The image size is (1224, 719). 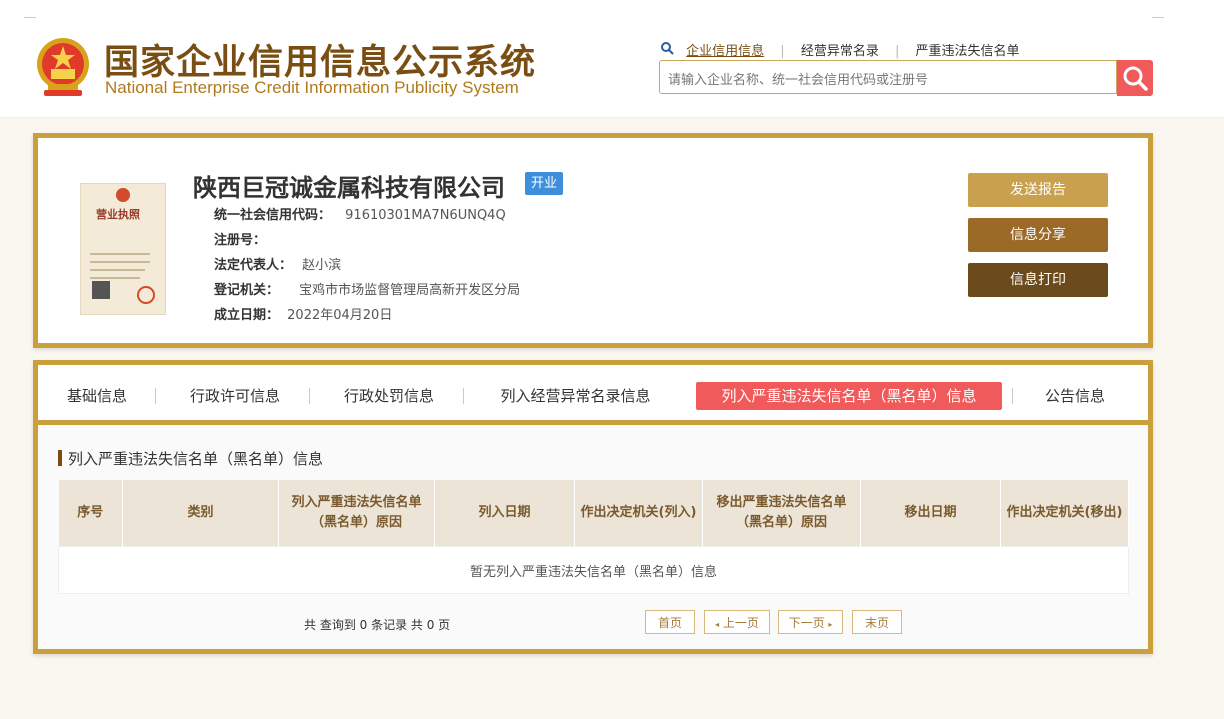 I want to click on next-page-button: 下一页 ▸, so click(x=810, y=622).